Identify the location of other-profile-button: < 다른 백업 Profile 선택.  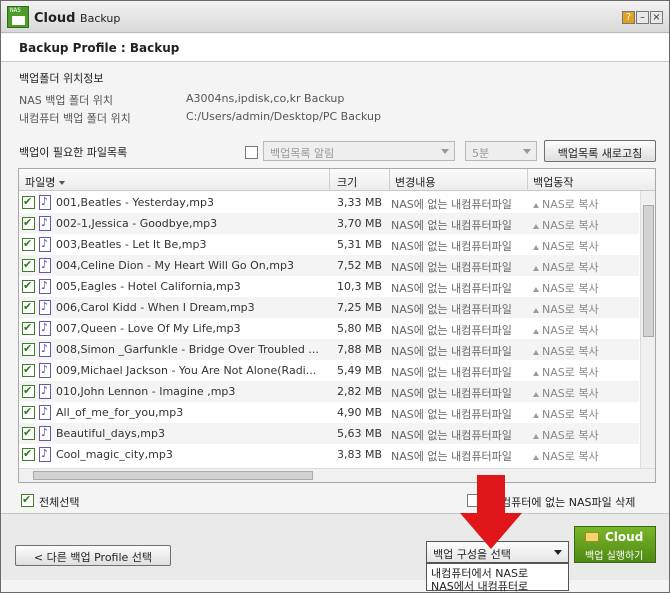
(93, 555).